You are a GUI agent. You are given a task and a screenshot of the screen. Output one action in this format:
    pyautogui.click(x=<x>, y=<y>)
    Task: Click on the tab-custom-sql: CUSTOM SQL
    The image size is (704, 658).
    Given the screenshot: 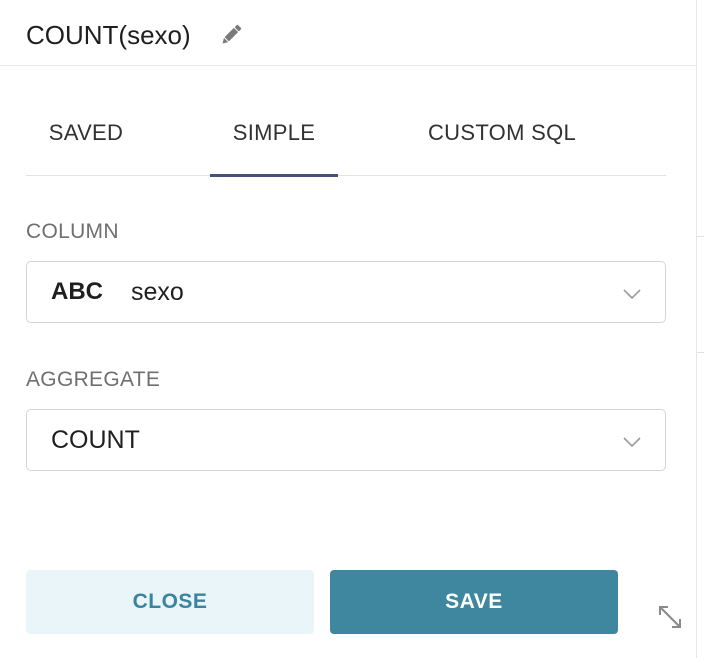 What is the action you would take?
    pyautogui.click(x=502, y=134)
    